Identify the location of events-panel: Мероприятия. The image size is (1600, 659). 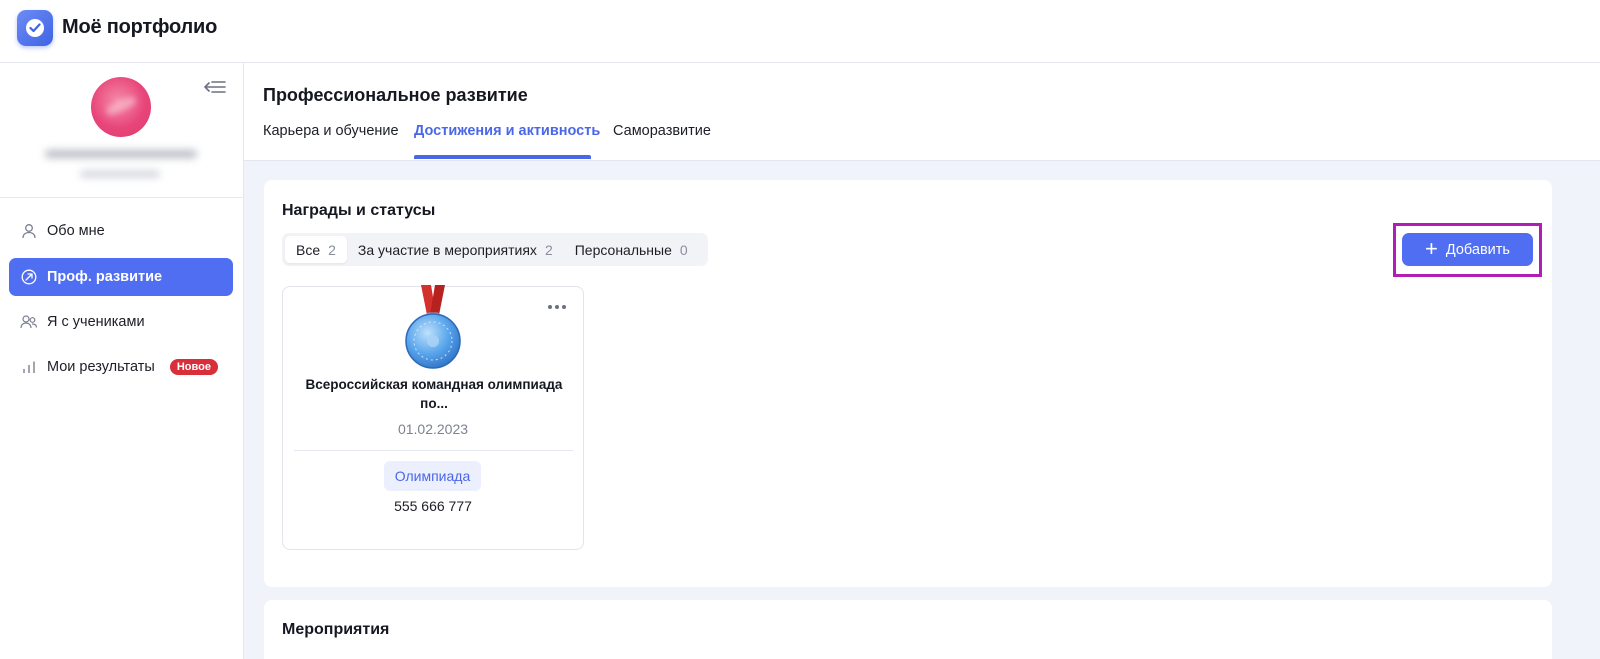
(908, 629).